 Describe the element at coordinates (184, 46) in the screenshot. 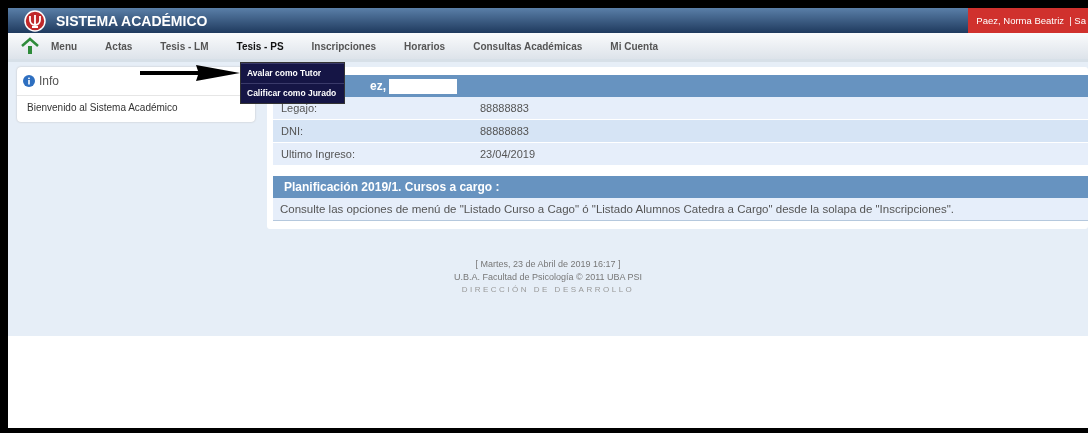

I see `nav-tab: Tesis - LM` at that location.